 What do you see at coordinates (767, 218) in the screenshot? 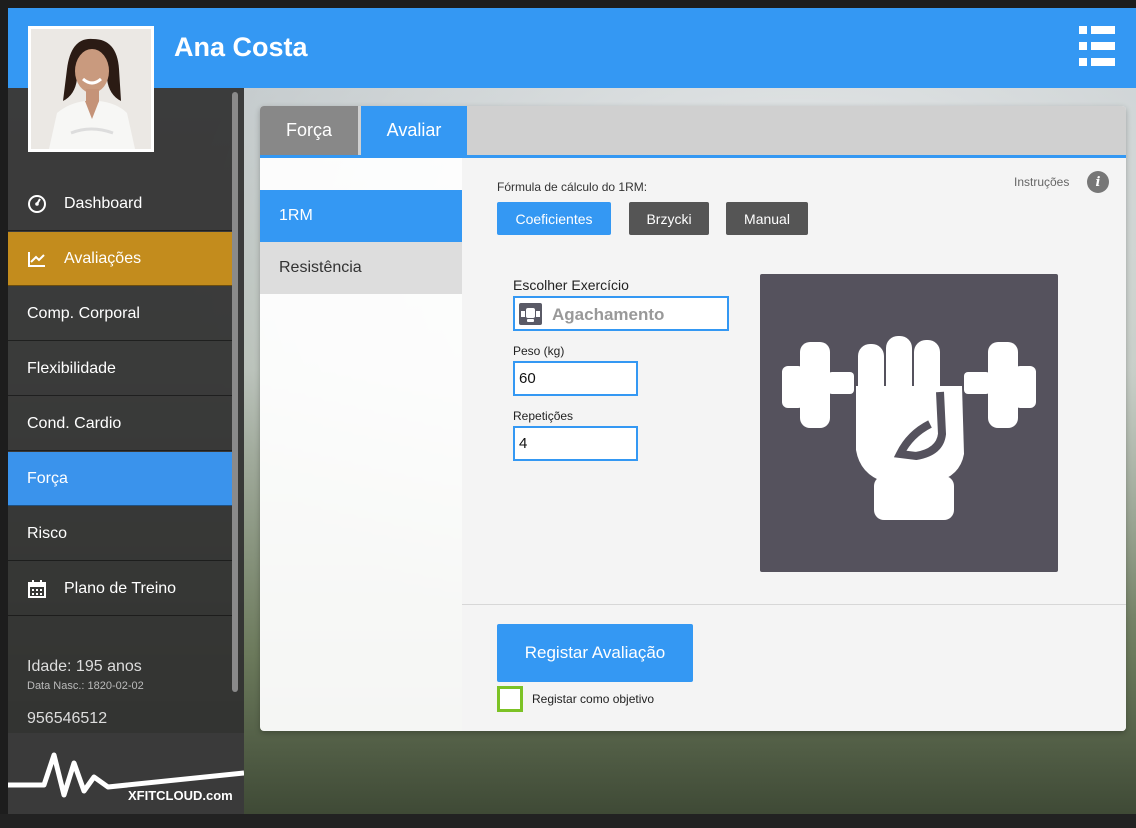
I see `manual-button: Manual` at bounding box center [767, 218].